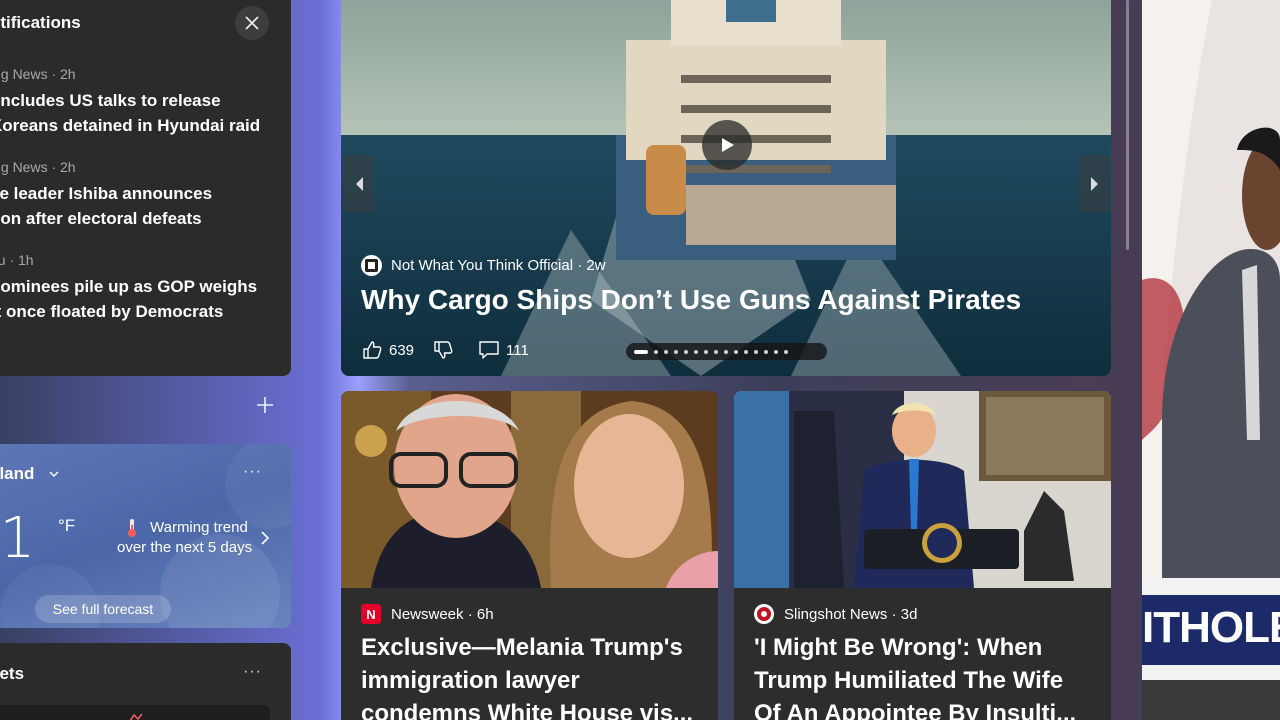 The height and width of the screenshot is (720, 1280). I want to click on hero-next-button, so click(1095, 184).